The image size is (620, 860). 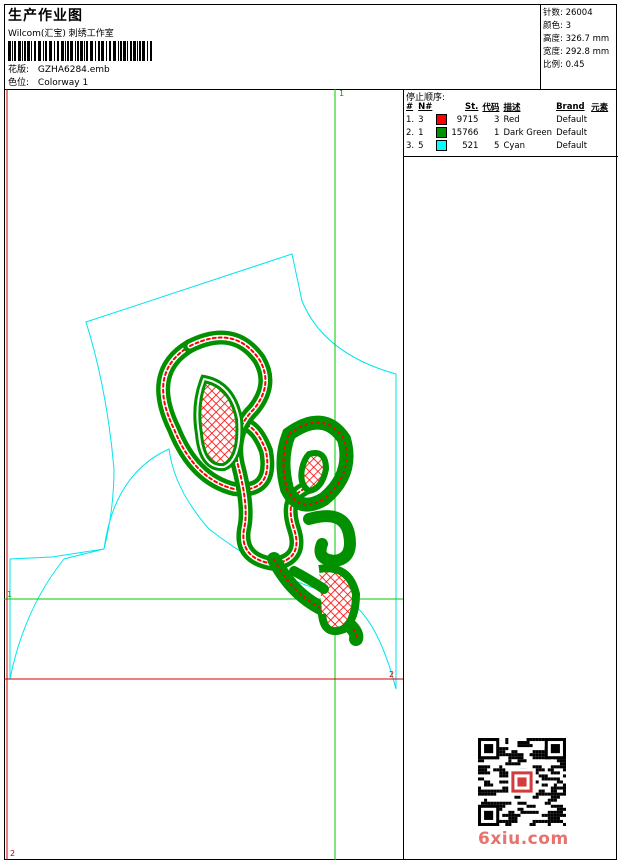 I want to click on row-code: 3, so click(x=497, y=119).